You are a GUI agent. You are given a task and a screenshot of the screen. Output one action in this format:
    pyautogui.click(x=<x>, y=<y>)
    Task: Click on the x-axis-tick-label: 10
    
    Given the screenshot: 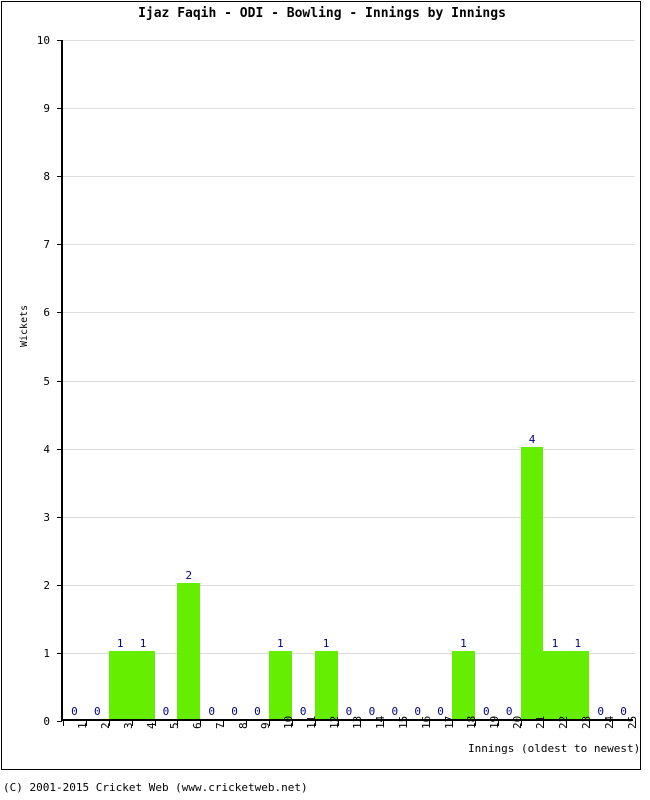 What is the action you would take?
    pyautogui.click(x=289, y=722)
    